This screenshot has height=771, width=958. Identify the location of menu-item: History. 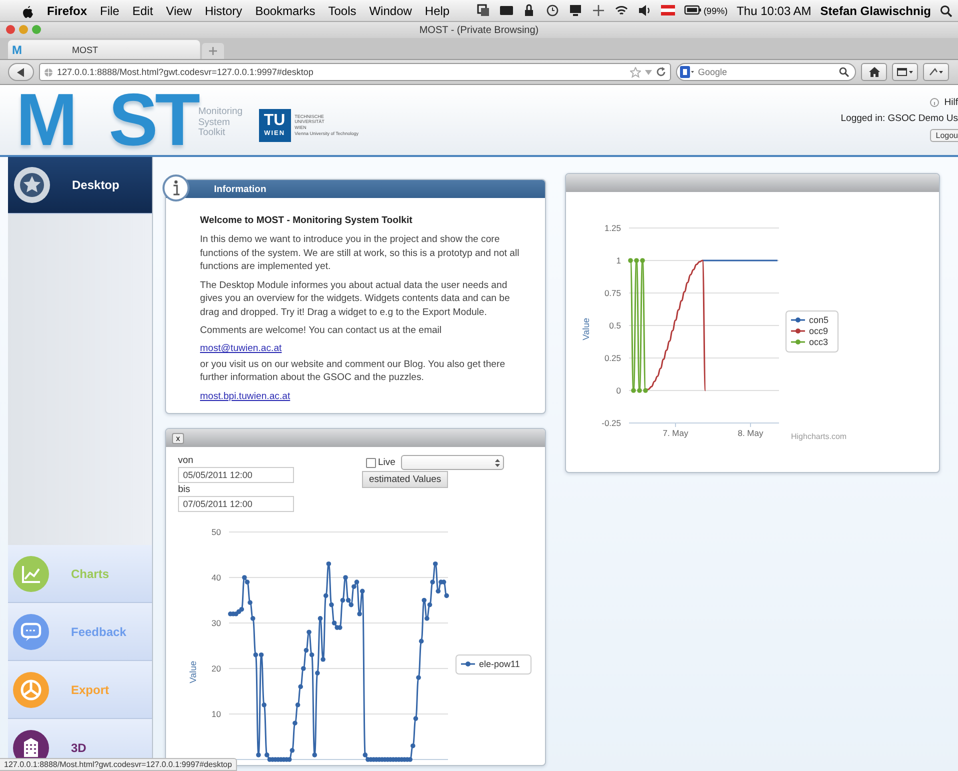
(223, 11).